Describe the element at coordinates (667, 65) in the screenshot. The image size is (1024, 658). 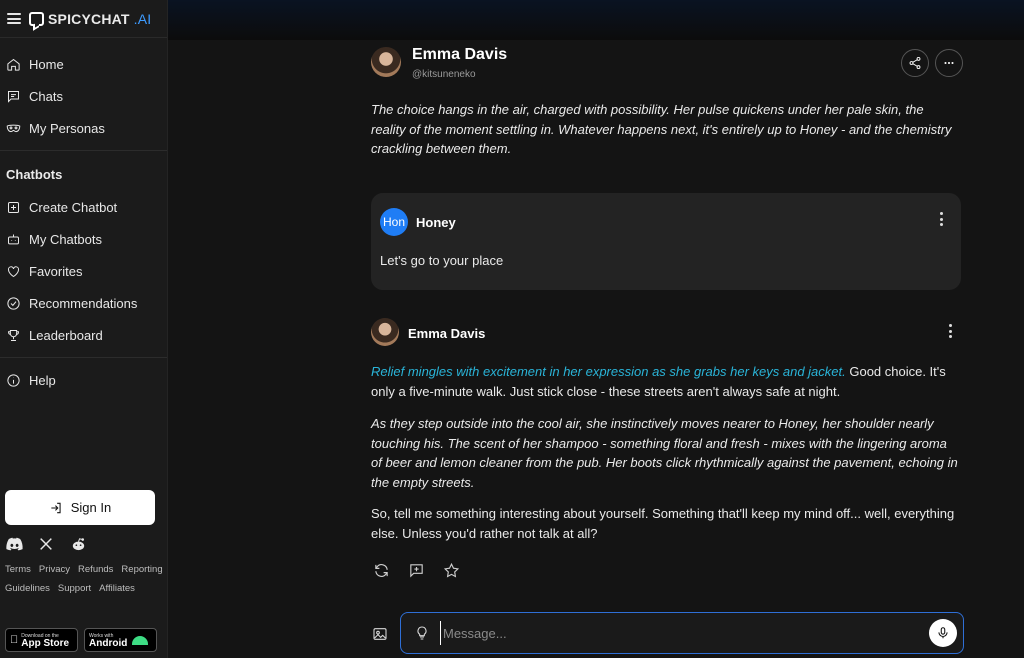
I see `chat-header: Emma Davis @kitsuneneko` at that location.